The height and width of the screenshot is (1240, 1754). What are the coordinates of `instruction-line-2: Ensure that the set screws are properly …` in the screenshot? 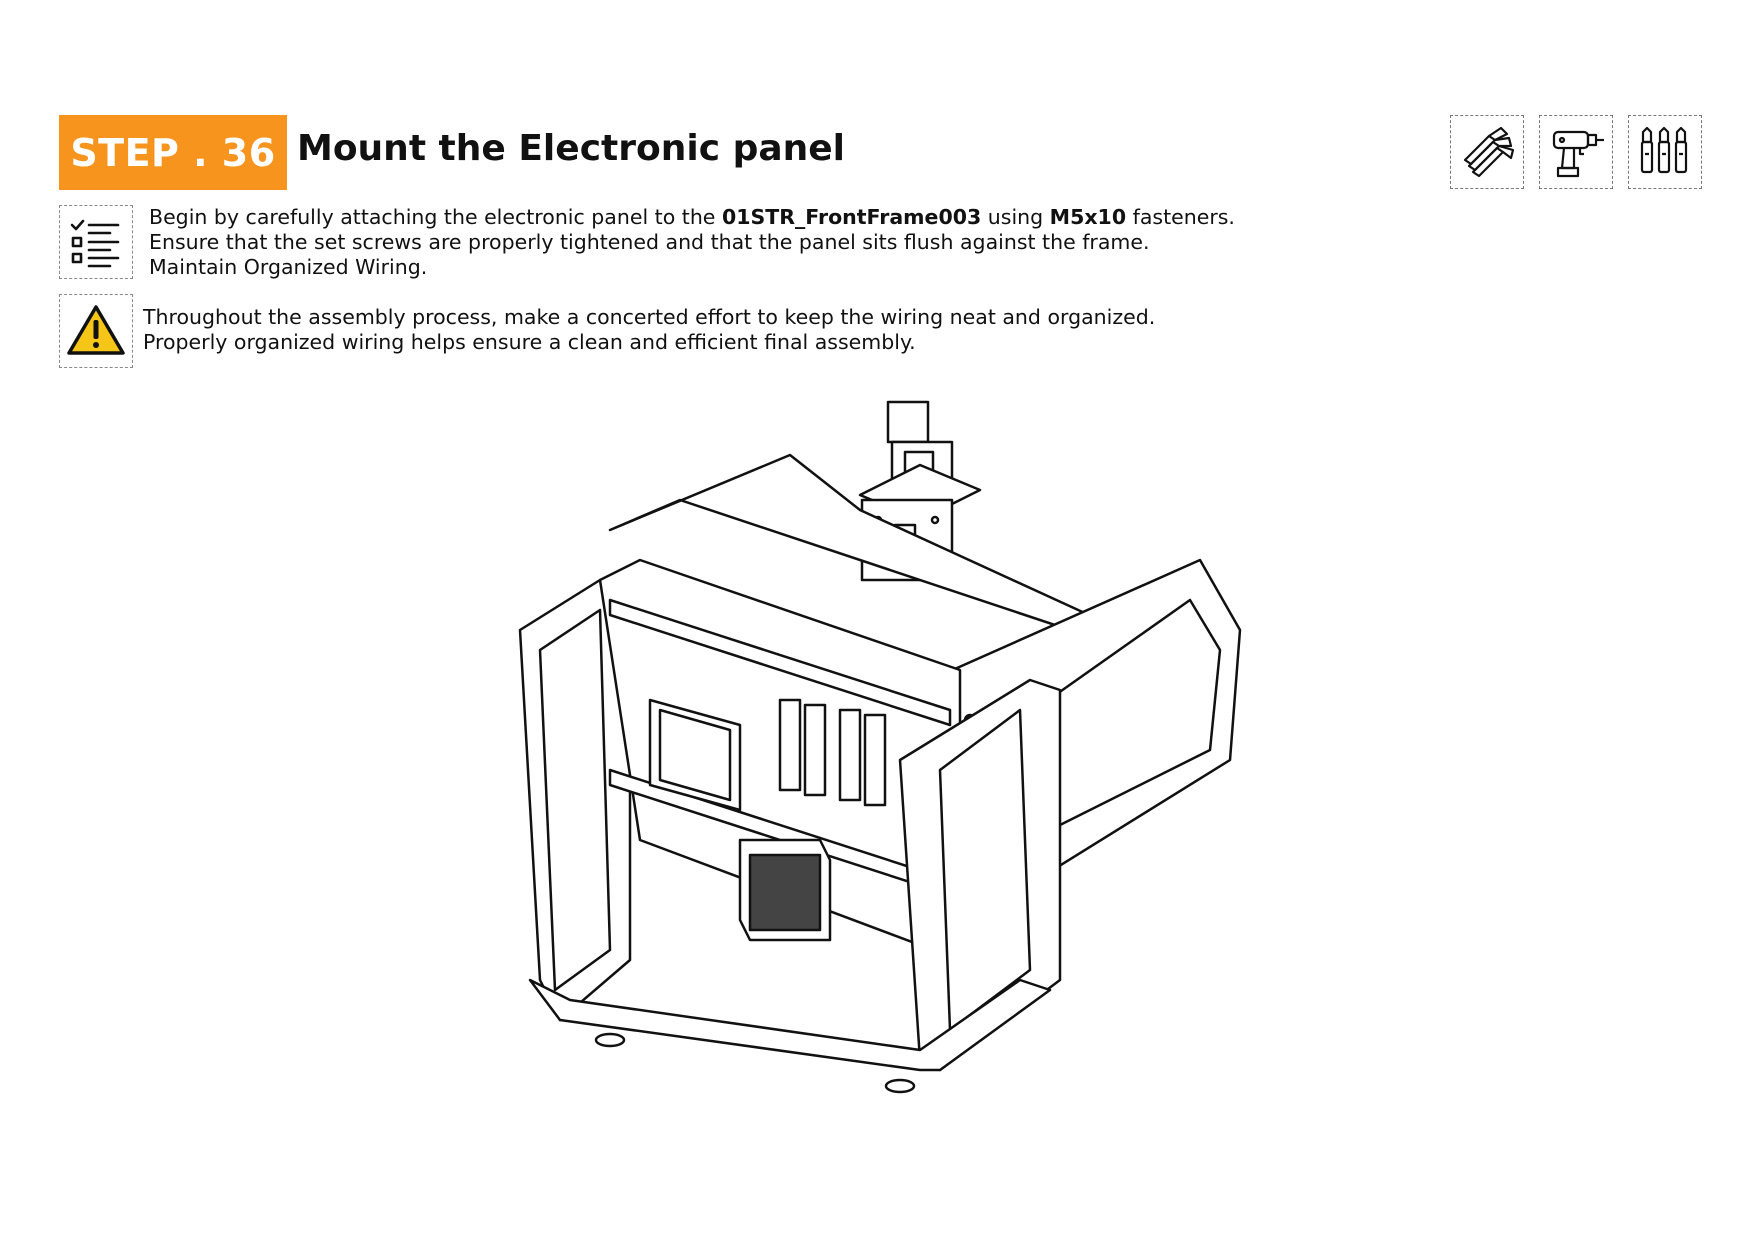 It's located at (649, 242).